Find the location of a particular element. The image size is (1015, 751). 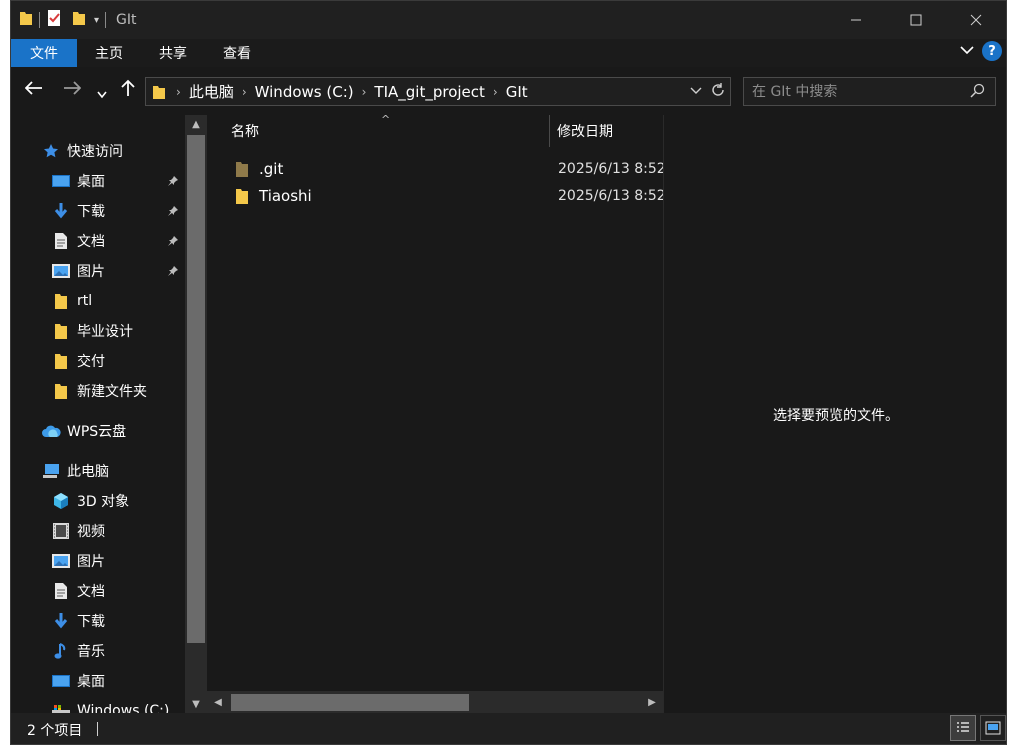

up-button is located at coordinates (128, 90).